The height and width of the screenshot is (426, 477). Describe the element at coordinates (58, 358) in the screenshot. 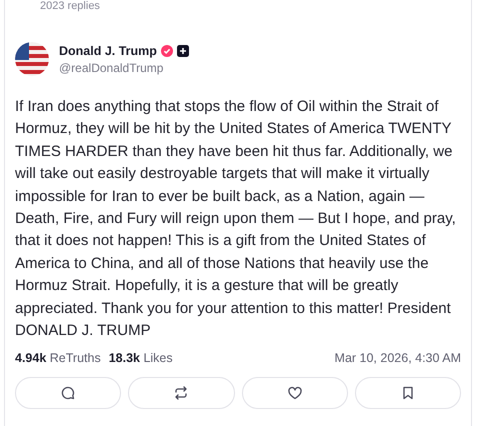

I see `stat-count: 4.94k ReTruths` at that location.